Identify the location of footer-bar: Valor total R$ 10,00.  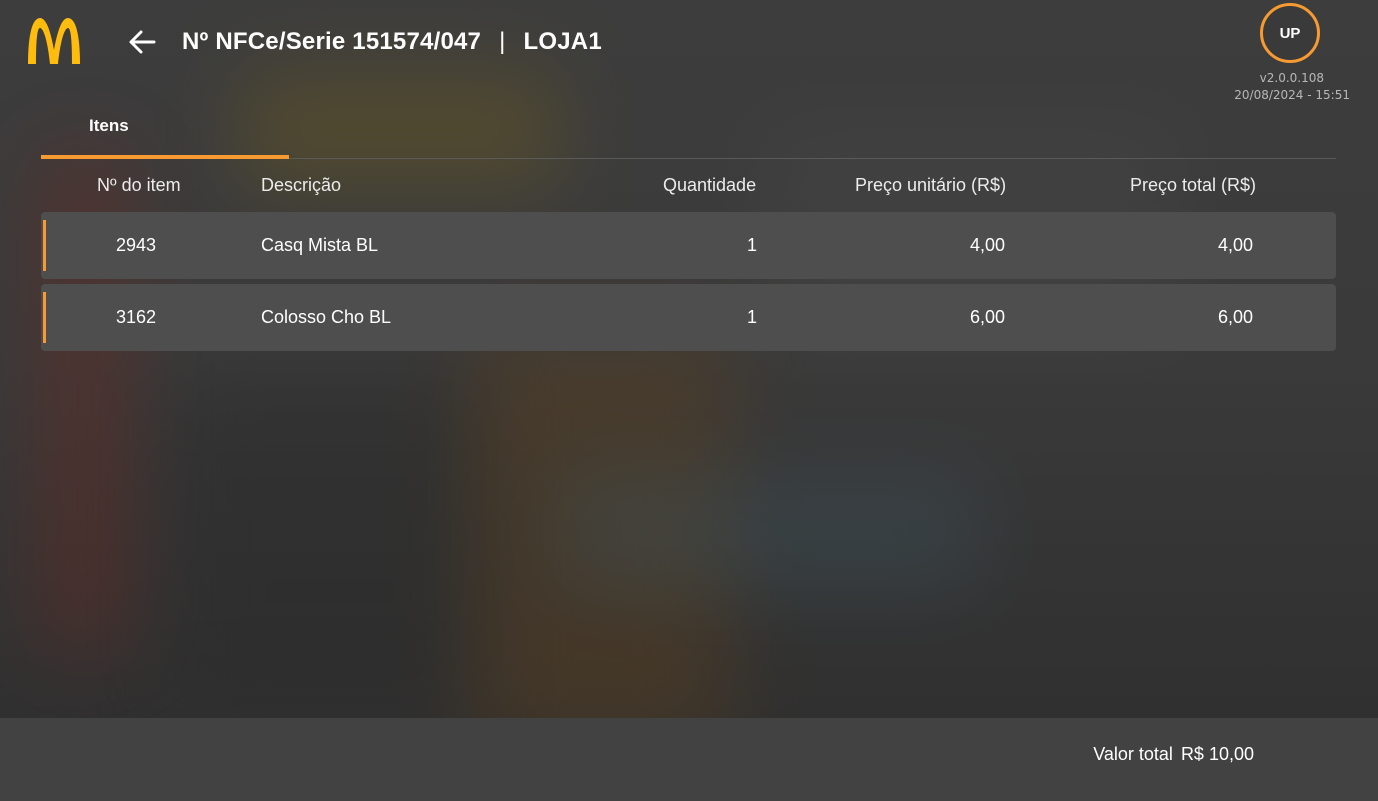
(689, 759).